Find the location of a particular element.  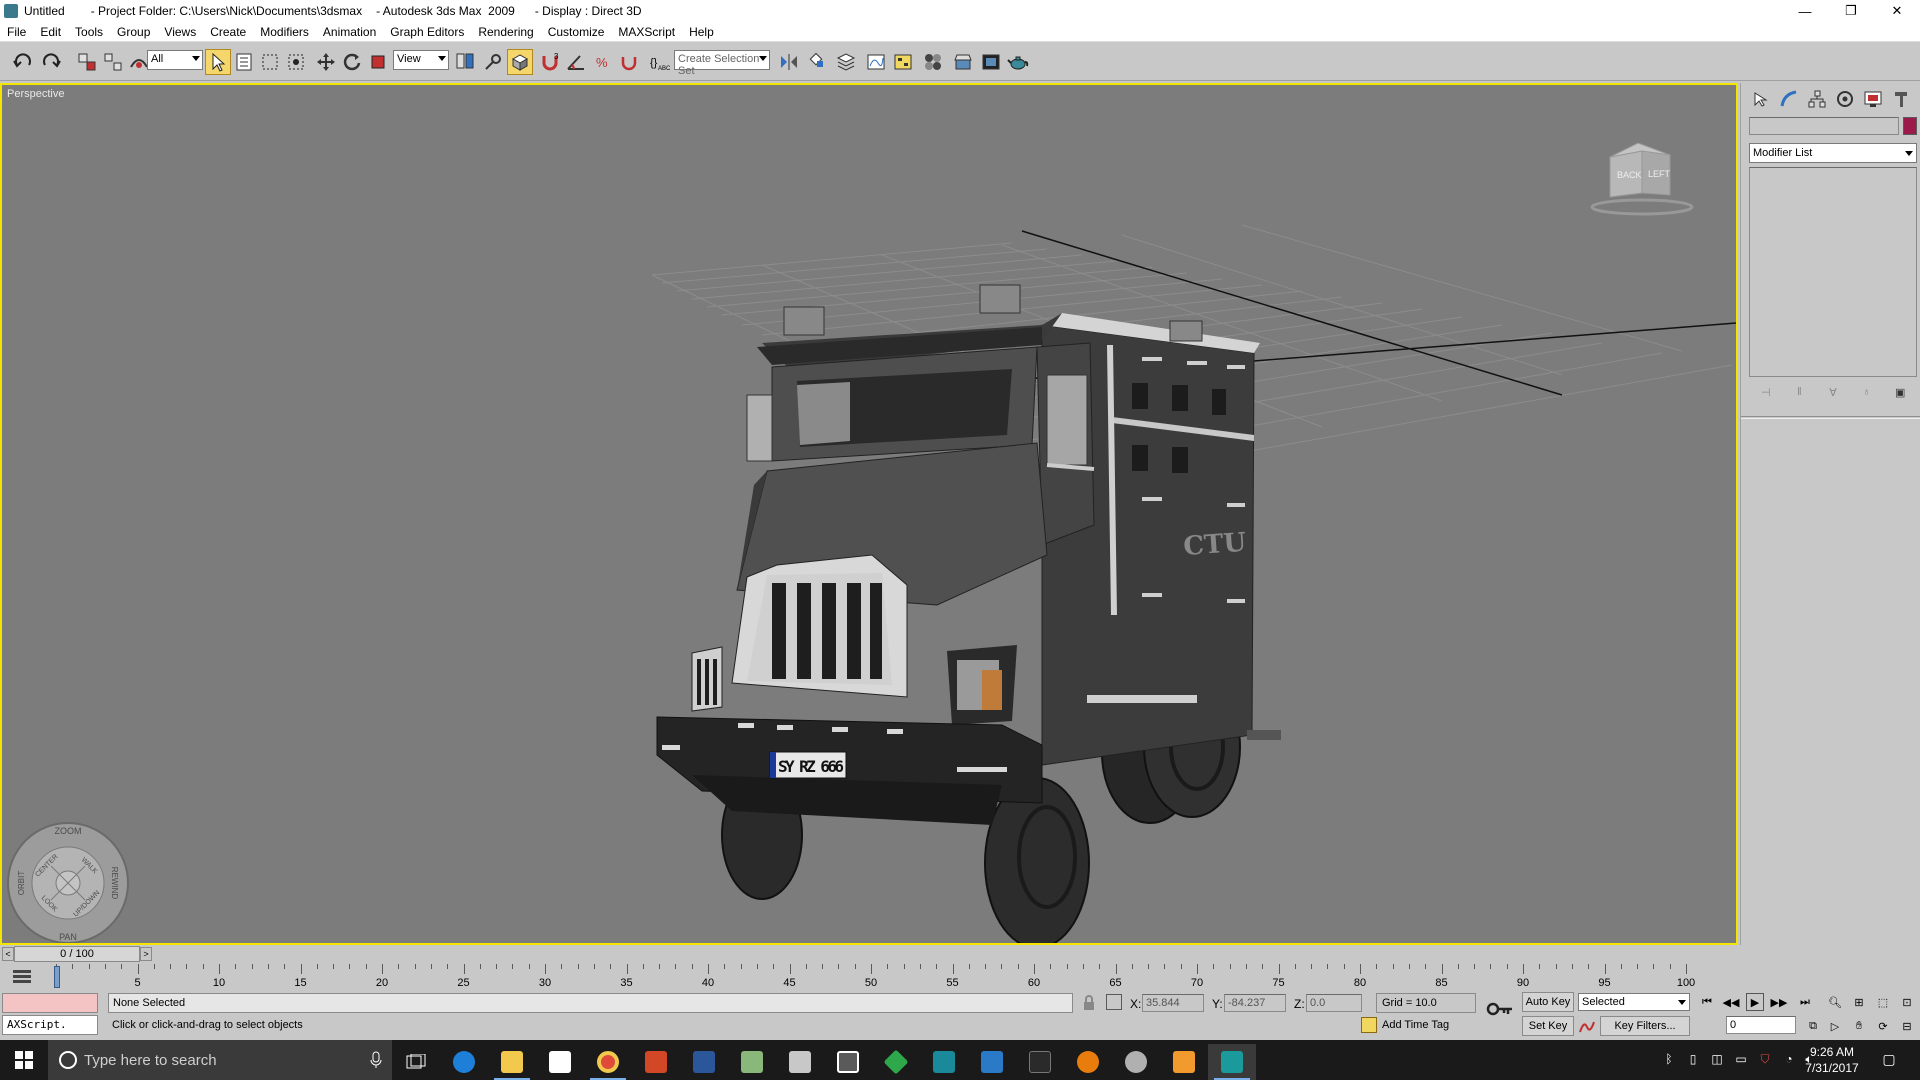

task-view-button is located at coordinates (416, 1062).